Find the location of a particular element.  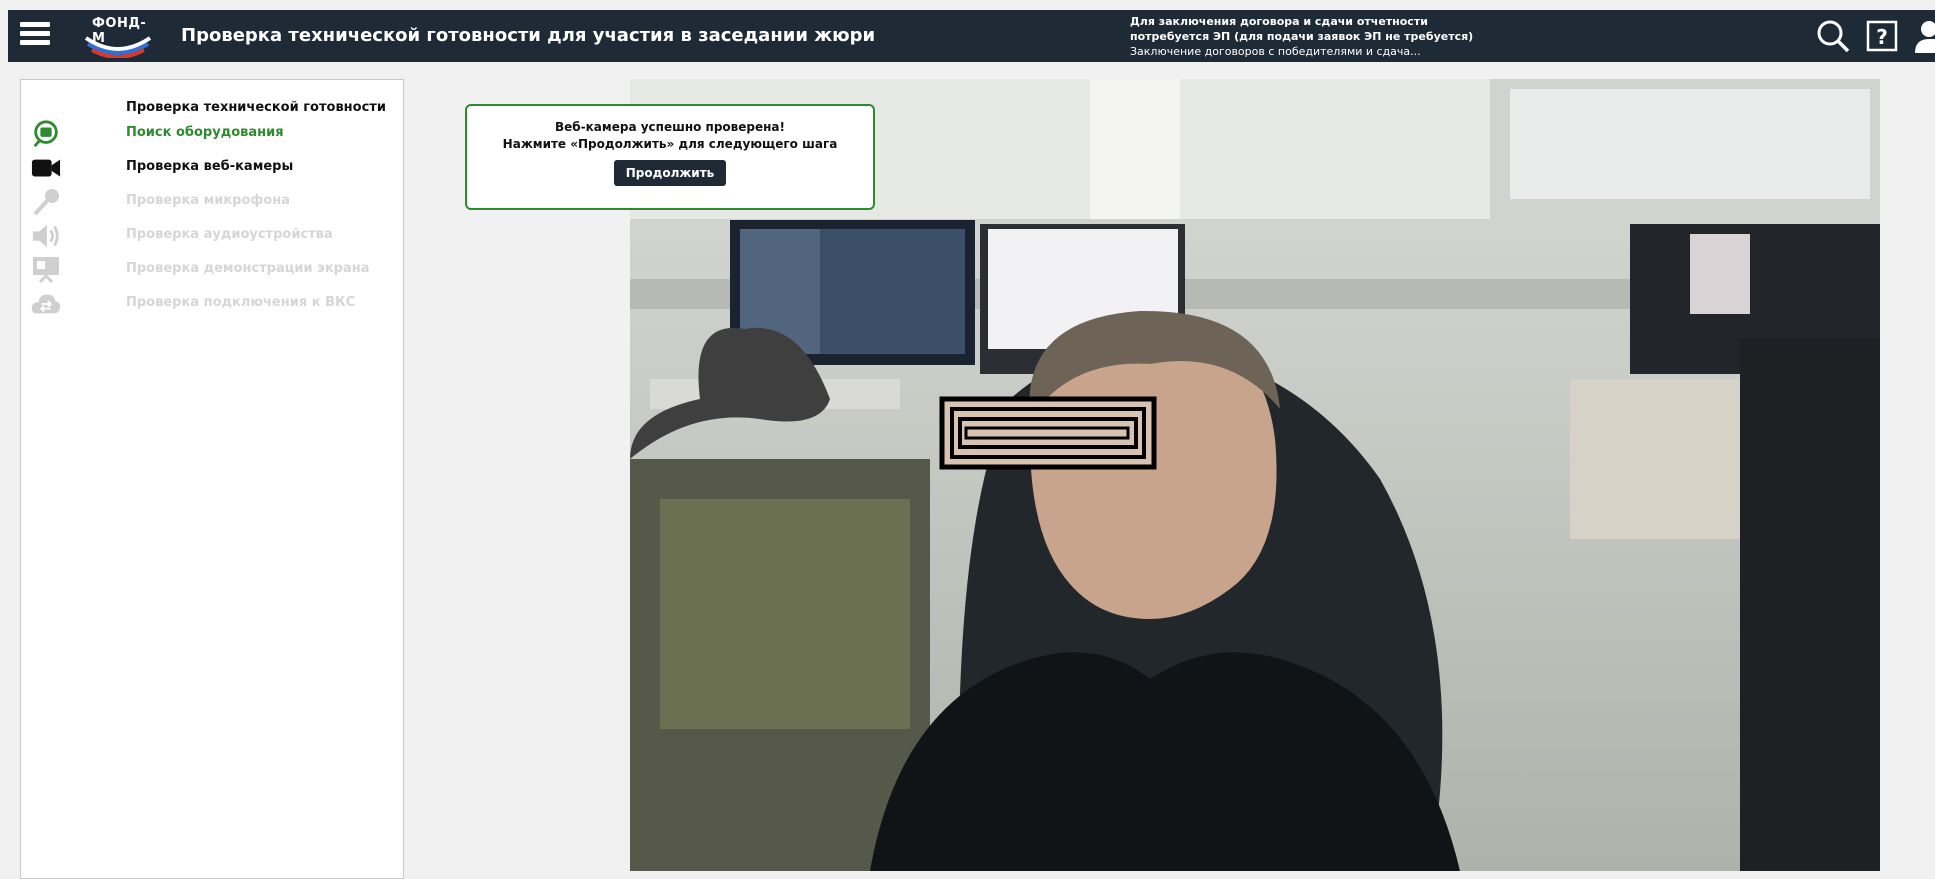

speaker-icon is located at coordinates (46, 236).